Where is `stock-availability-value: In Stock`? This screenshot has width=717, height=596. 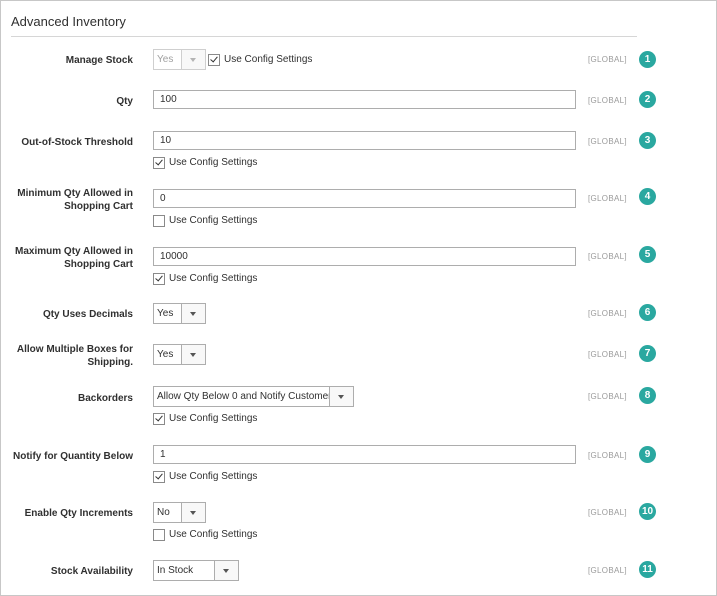
stock-availability-value: In Stock is located at coordinates (175, 570).